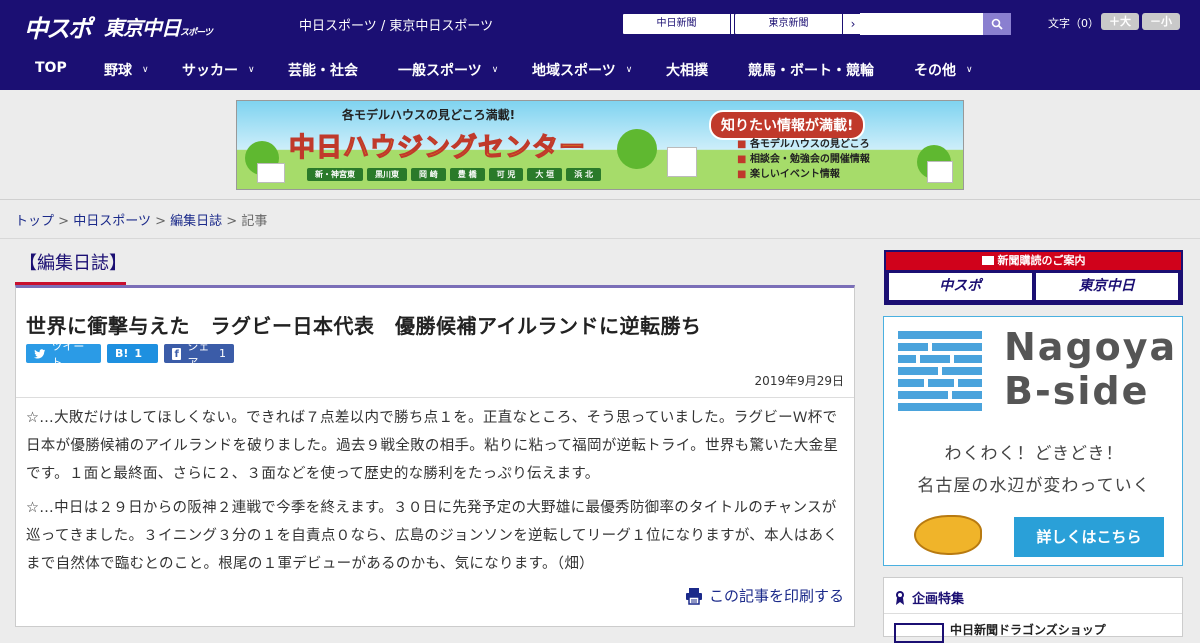 The width and height of the screenshot is (1200, 643). I want to click on ribbon-icon, so click(900, 597).